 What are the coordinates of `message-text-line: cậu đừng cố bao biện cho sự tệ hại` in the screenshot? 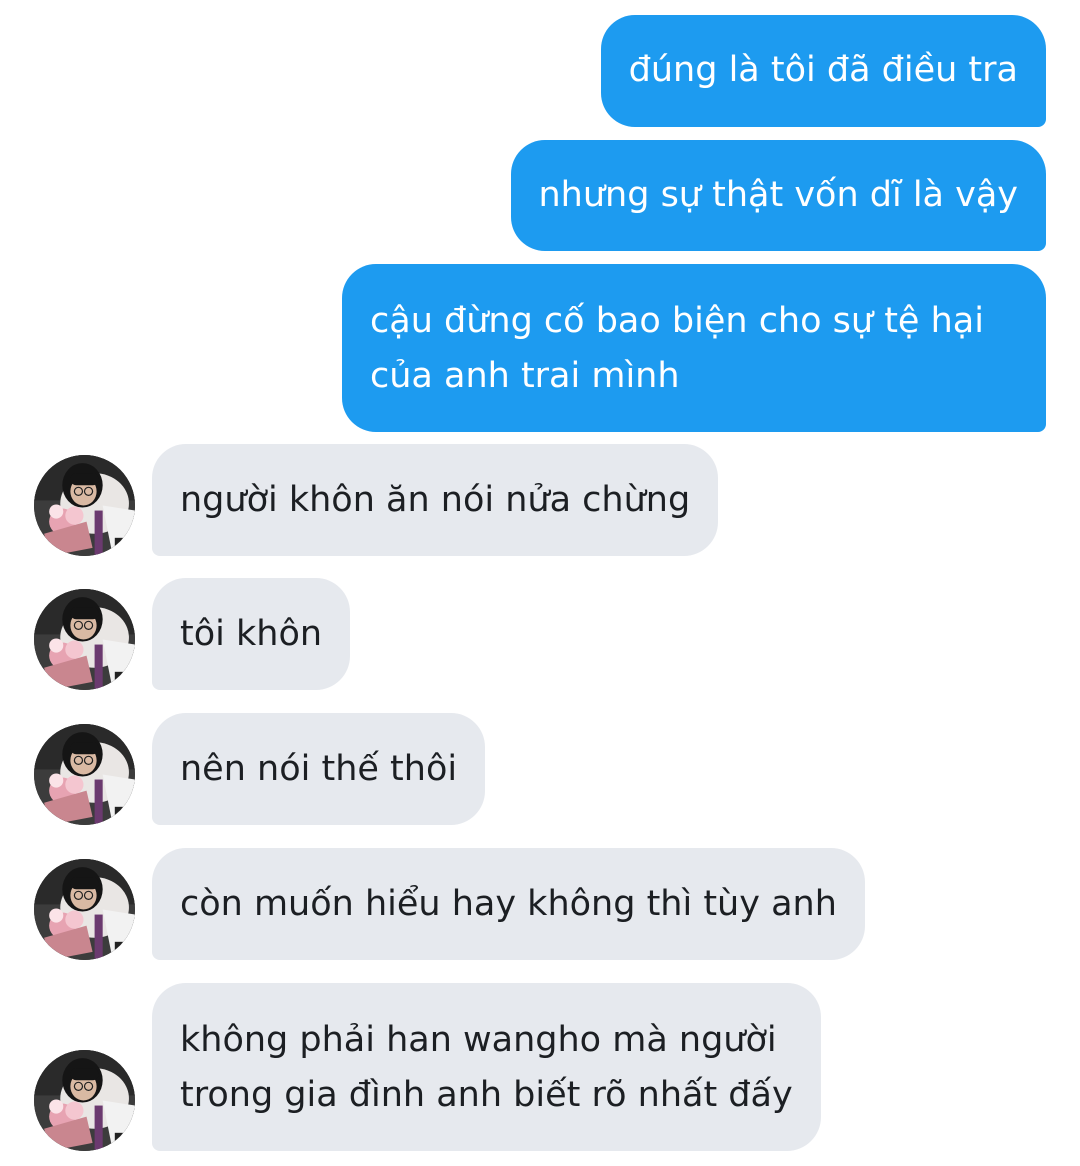 It's located at (677, 321).